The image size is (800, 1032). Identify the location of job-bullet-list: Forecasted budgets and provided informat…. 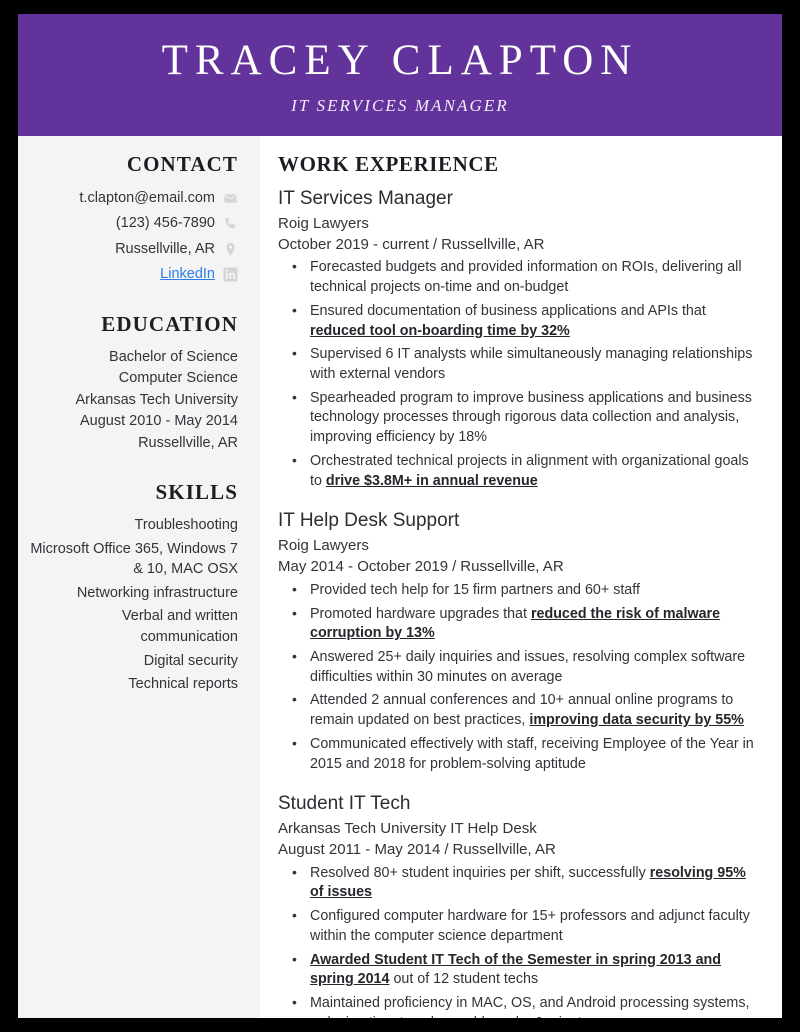
(519, 374).